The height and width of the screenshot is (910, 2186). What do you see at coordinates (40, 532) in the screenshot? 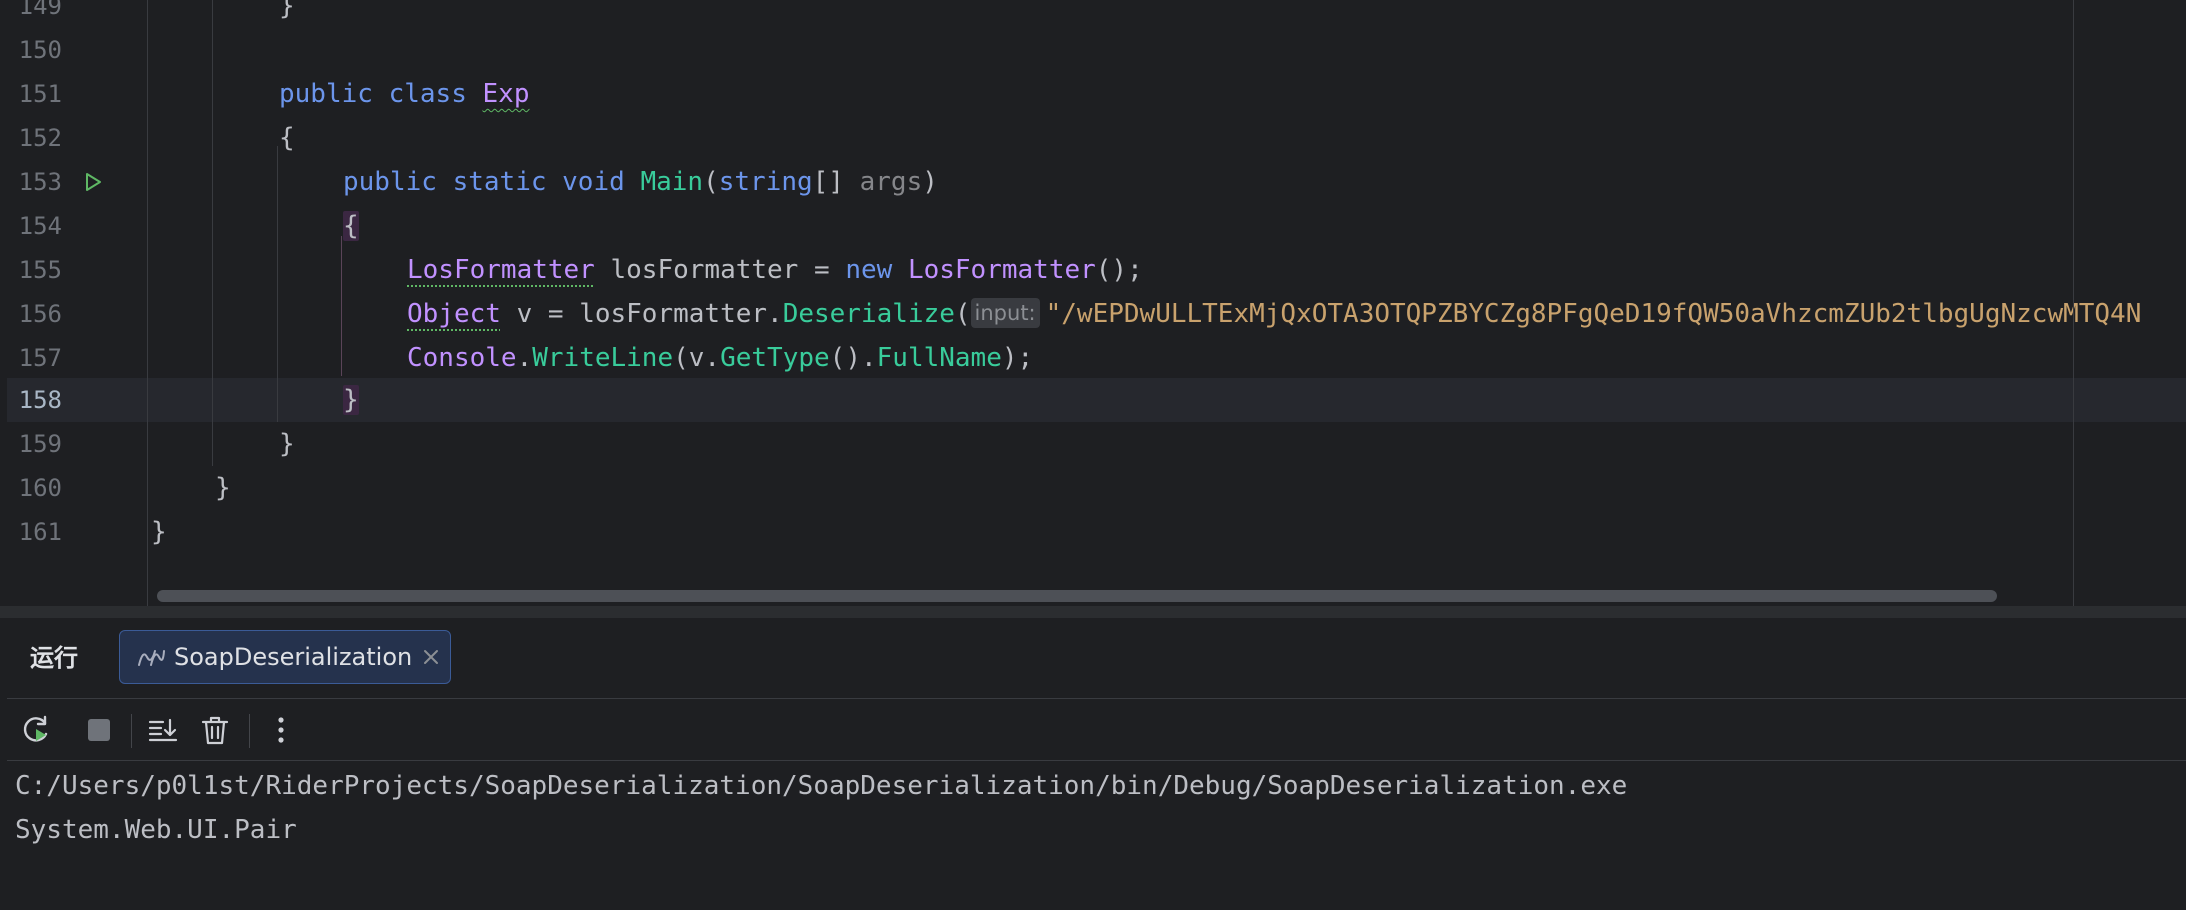
I see `line-number: 161` at bounding box center [40, 532].